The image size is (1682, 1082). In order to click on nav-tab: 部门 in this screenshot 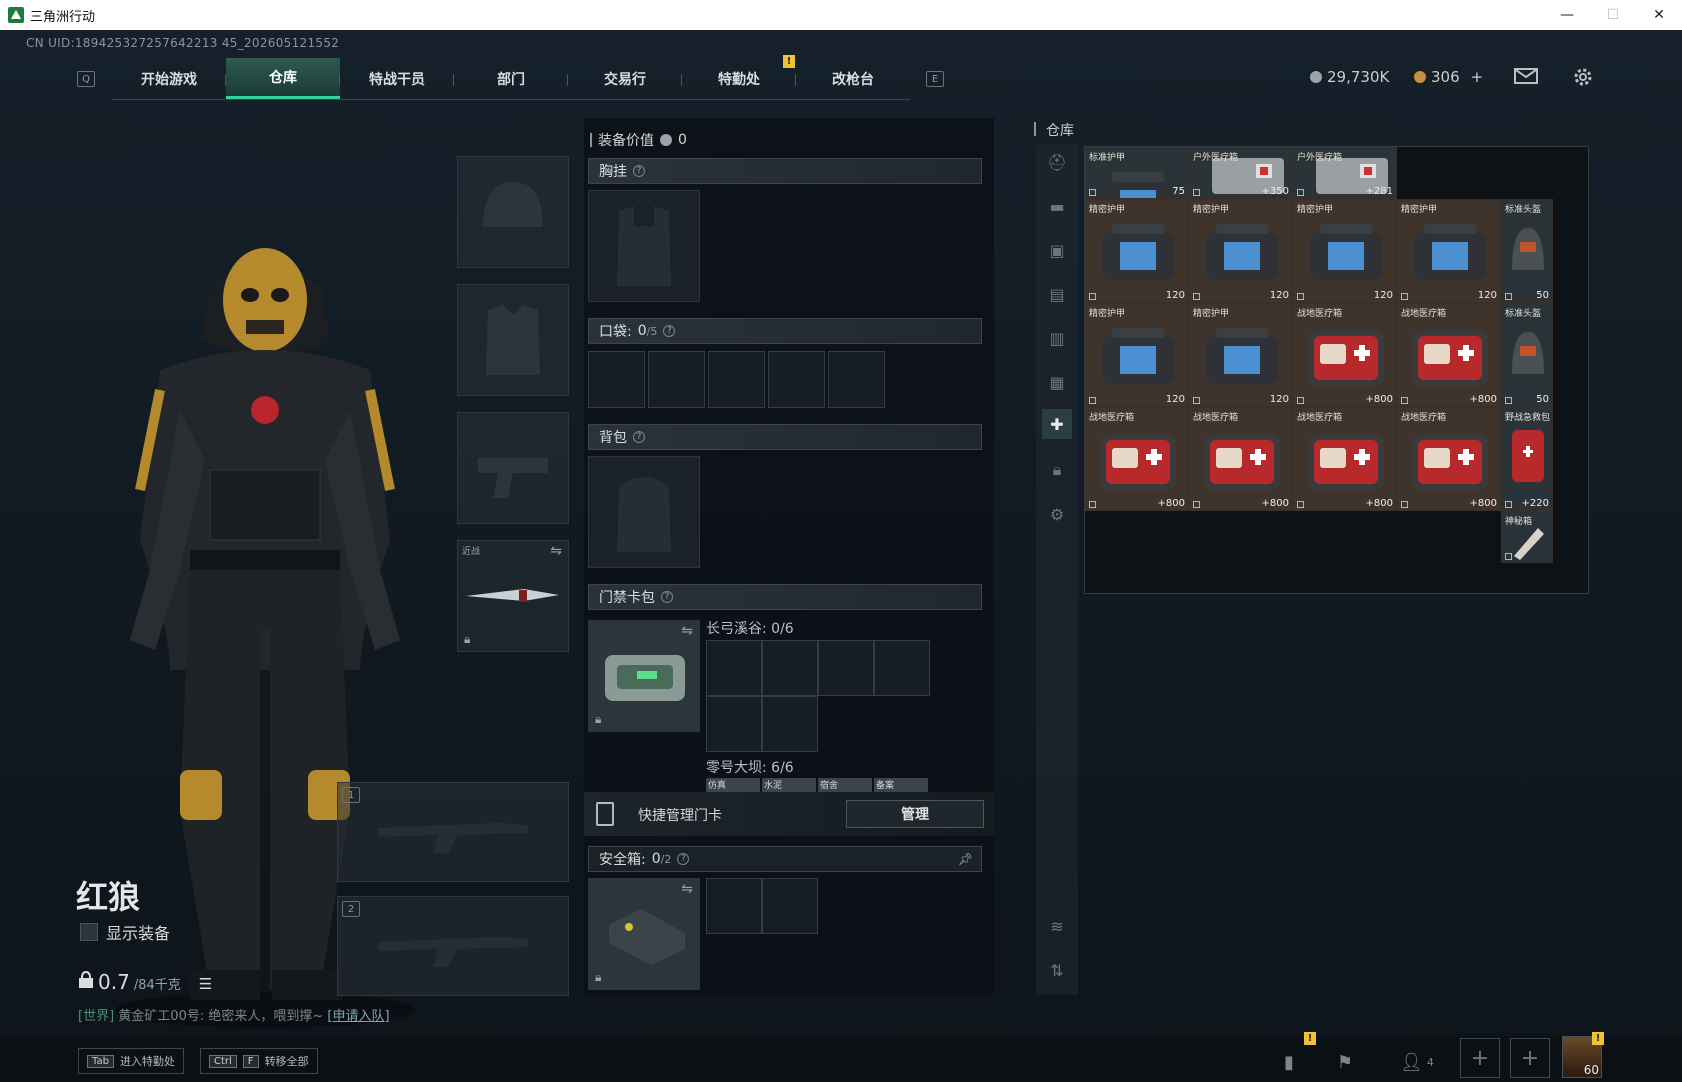, I will do `click(511, 78)`.